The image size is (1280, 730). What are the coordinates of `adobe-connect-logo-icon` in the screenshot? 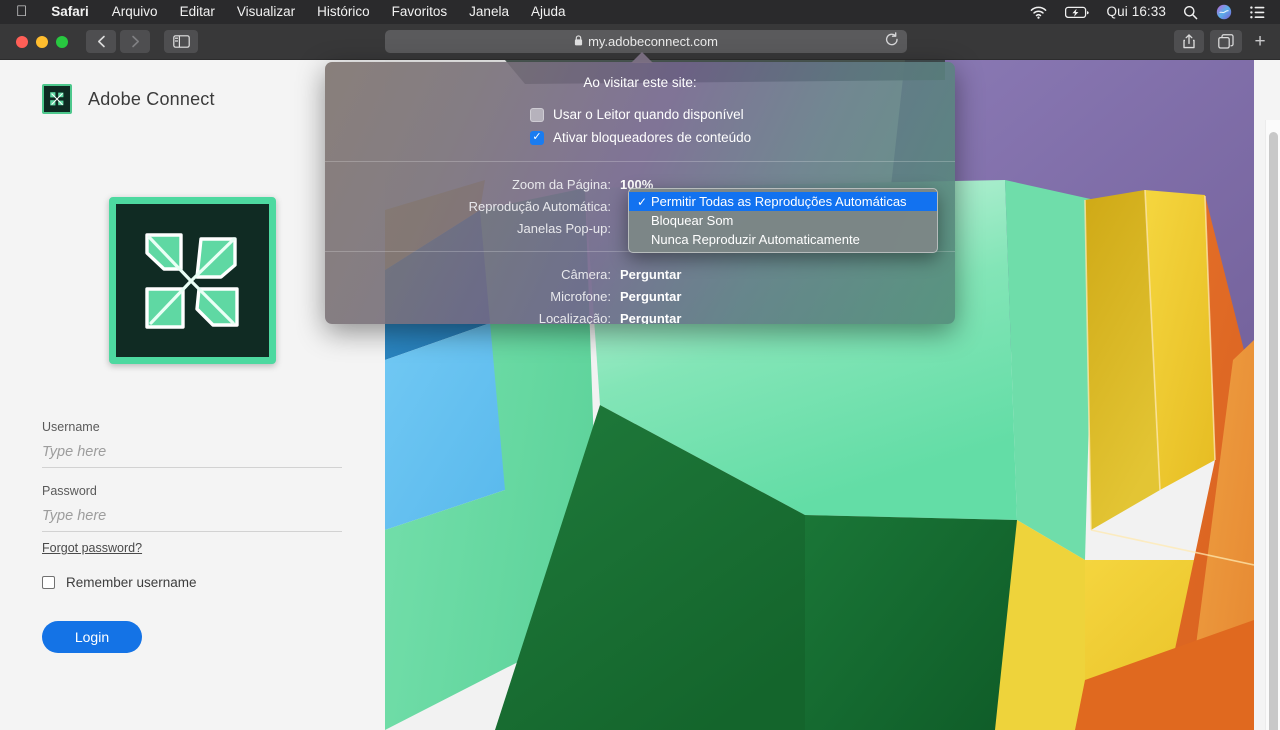 It's located at (57, 99).